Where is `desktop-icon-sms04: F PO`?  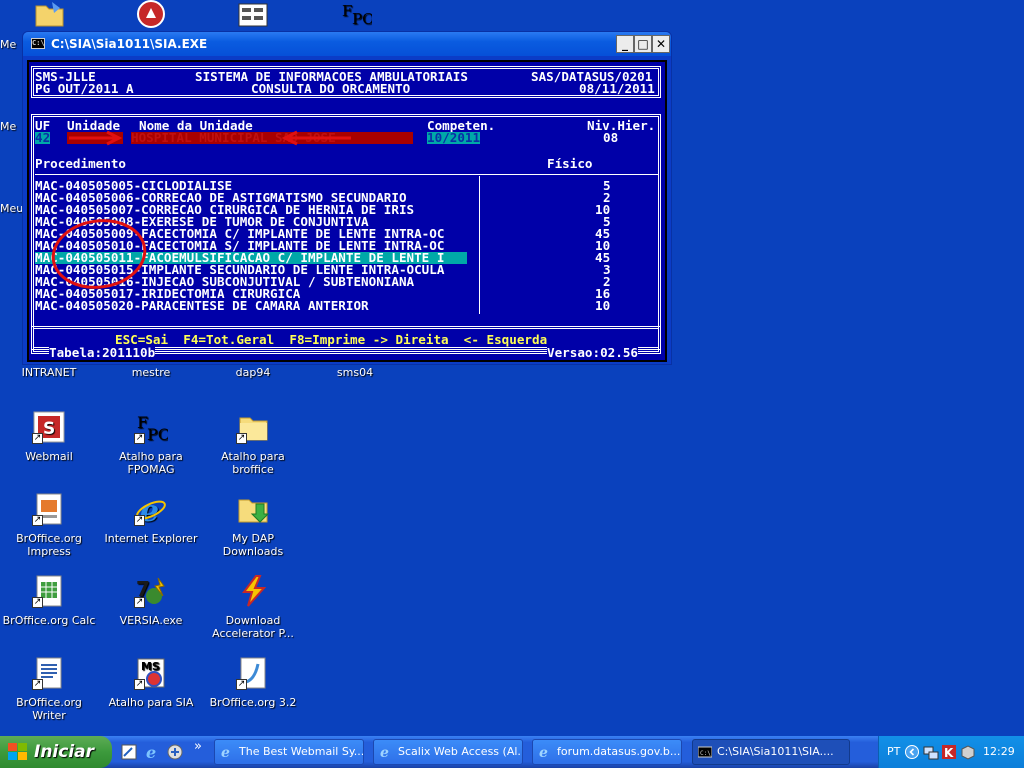
desktop-icon-sms04: F PO is located at coordinates (355, 17).